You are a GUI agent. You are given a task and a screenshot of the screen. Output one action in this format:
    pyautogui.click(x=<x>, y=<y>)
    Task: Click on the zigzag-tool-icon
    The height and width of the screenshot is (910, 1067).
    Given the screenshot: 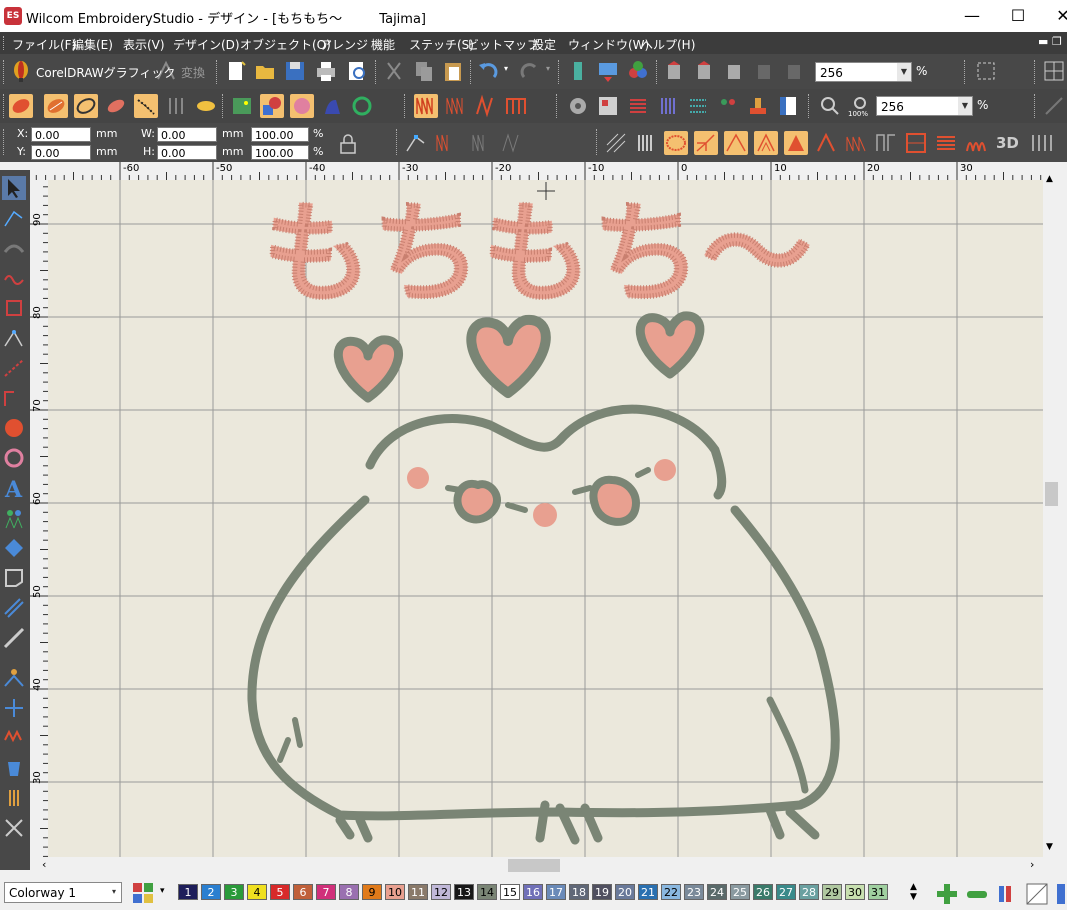 What is the action you would take?
    pyautogui.click(x=14, y=738)
    